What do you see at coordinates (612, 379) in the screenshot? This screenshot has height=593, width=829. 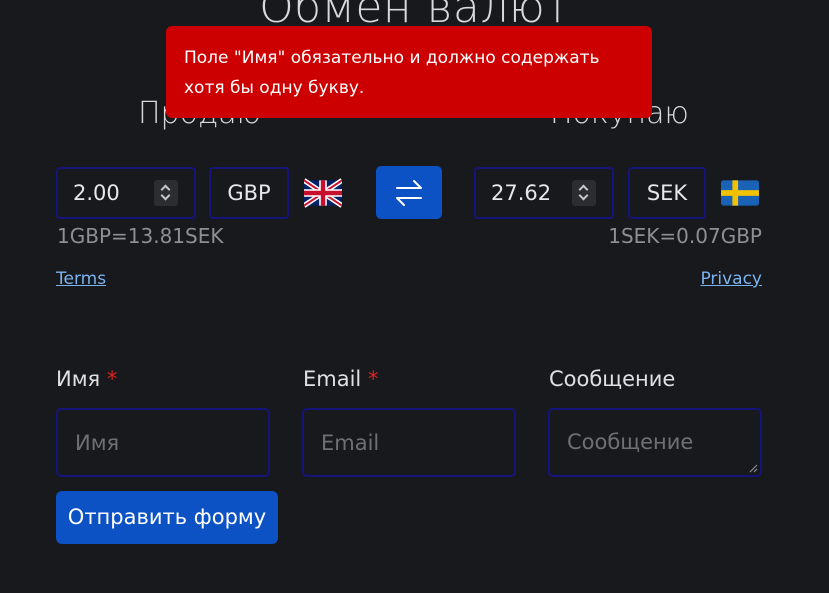 I see `message-label: Сообщение` at bounding box center [612, 379].